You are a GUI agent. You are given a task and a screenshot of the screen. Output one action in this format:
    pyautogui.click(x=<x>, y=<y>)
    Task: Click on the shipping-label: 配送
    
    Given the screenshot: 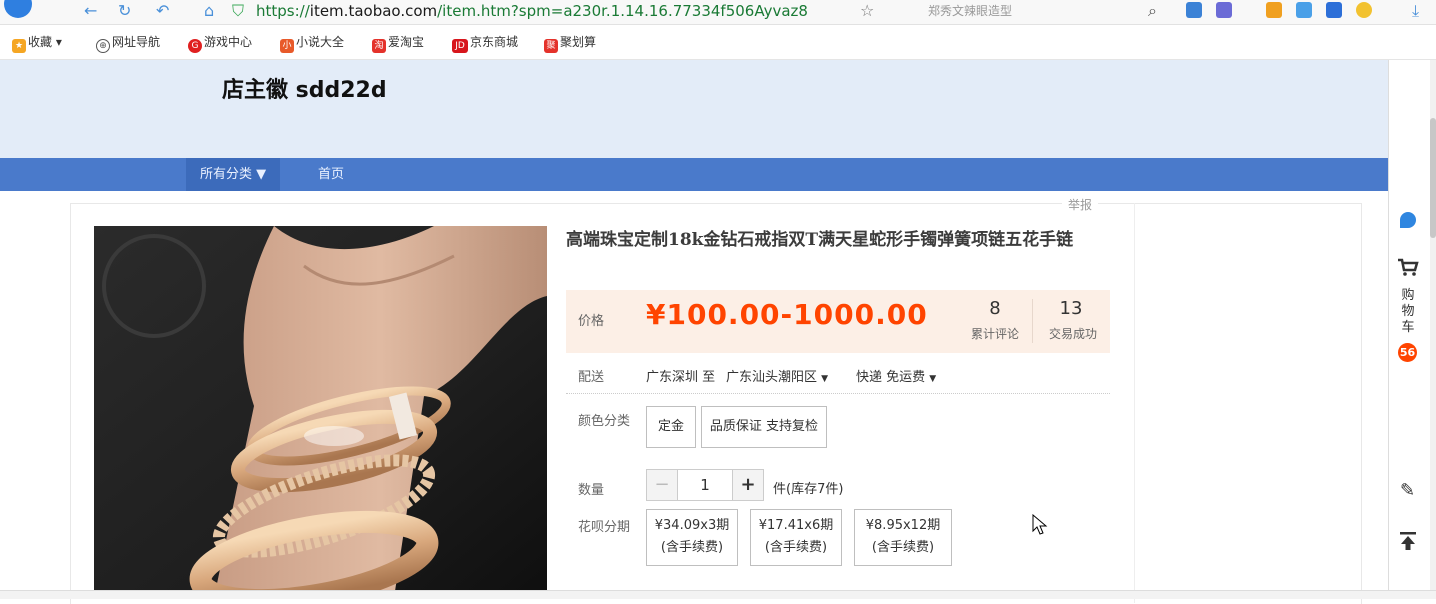 What is the action you would take?
    pyautogui.click(x=591, y=377)
    